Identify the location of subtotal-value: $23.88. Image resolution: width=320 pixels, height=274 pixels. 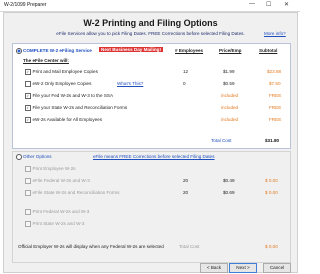
(274, 71).